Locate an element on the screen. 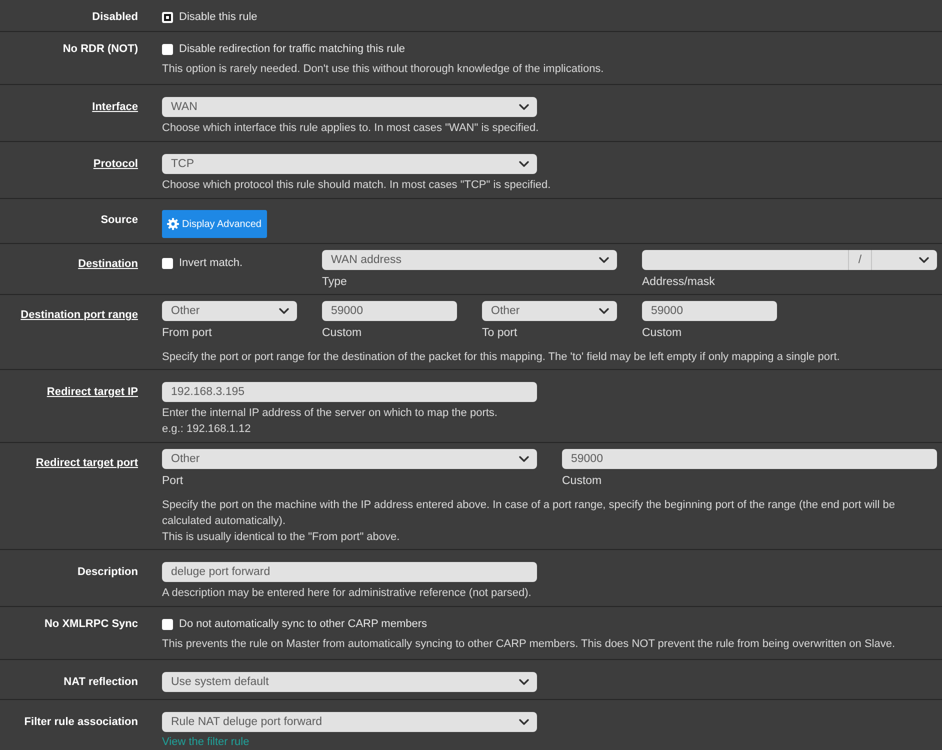 The image size is (942, 750). checkbox-label: Do not automatically sync to other CARP members is located at coordinates (303, 624).